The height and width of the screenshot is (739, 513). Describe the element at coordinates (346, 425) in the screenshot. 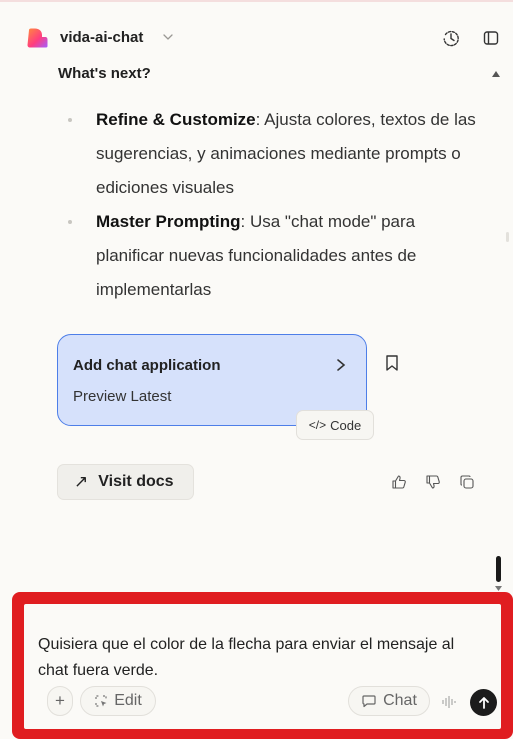

I see `code-label: Code` at that location.